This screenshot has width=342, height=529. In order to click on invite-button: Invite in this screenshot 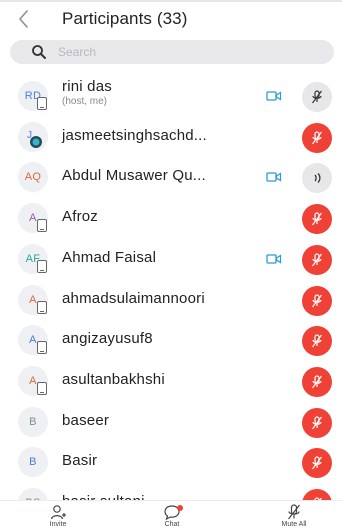, I will do `click(58, 516)`.